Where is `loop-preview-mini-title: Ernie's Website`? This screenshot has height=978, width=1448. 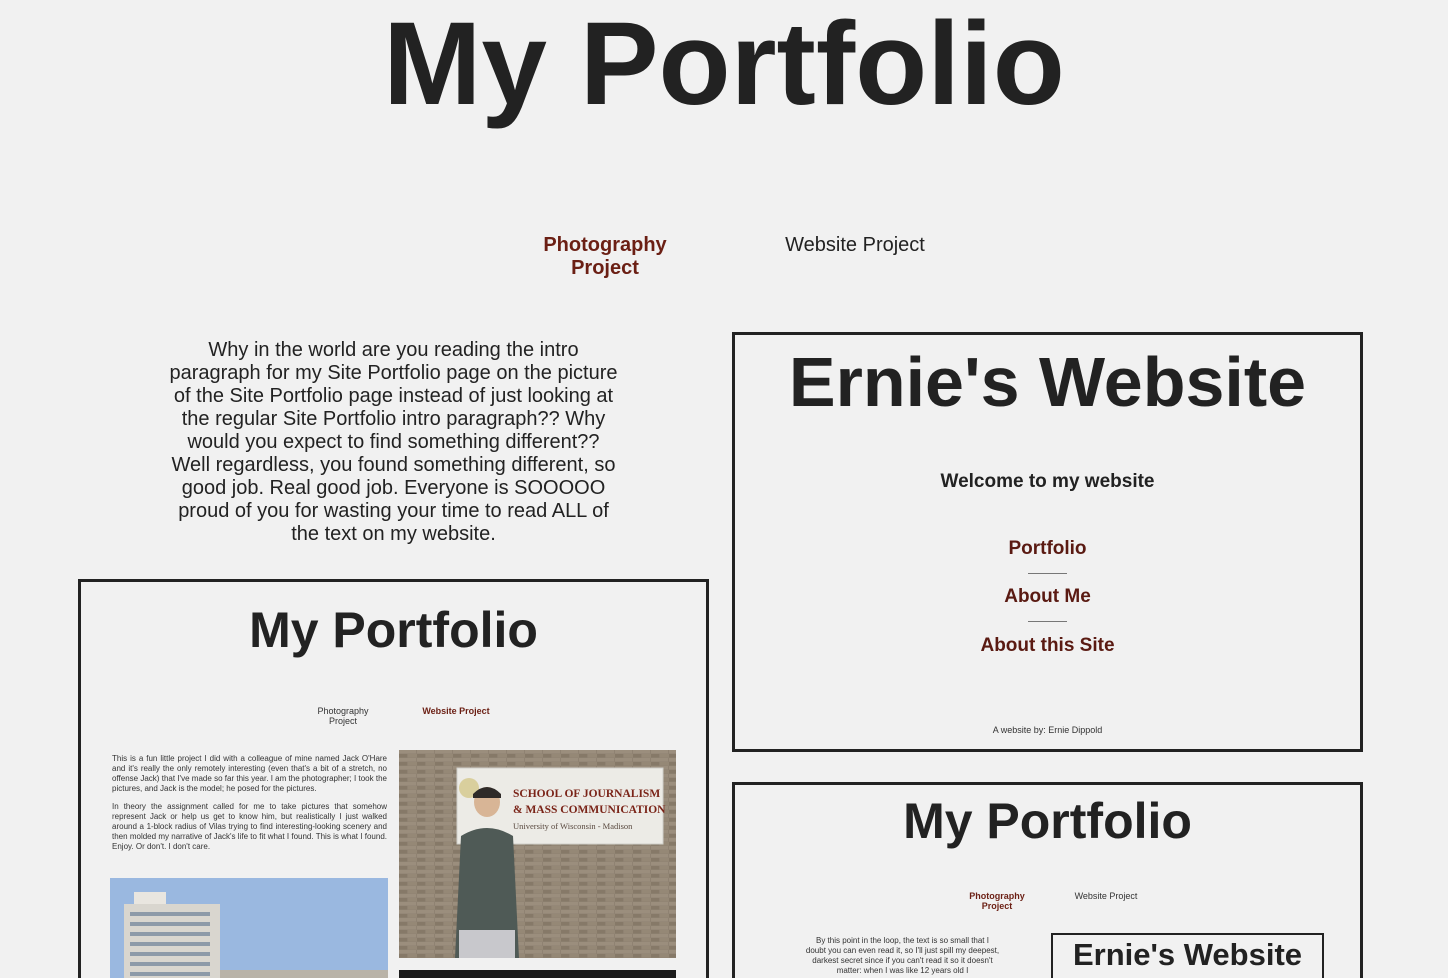 loop-preview-mini-title: Ernie's Website is located at coordinates (1187, 954).